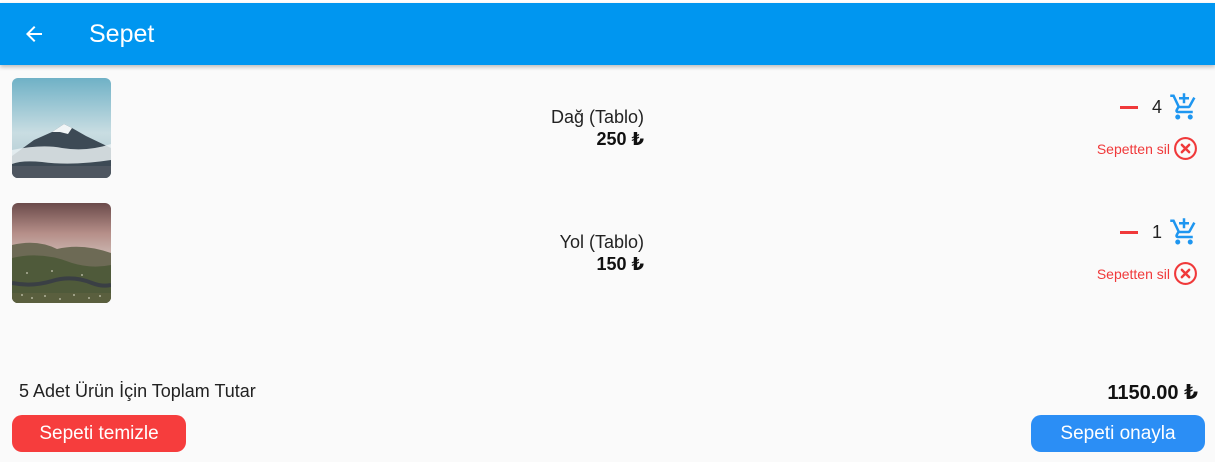 This screenshot has height=462, width=1215. I want to click on item-info: Dağ (Tablo) 250 ₺, so click(522, 128).